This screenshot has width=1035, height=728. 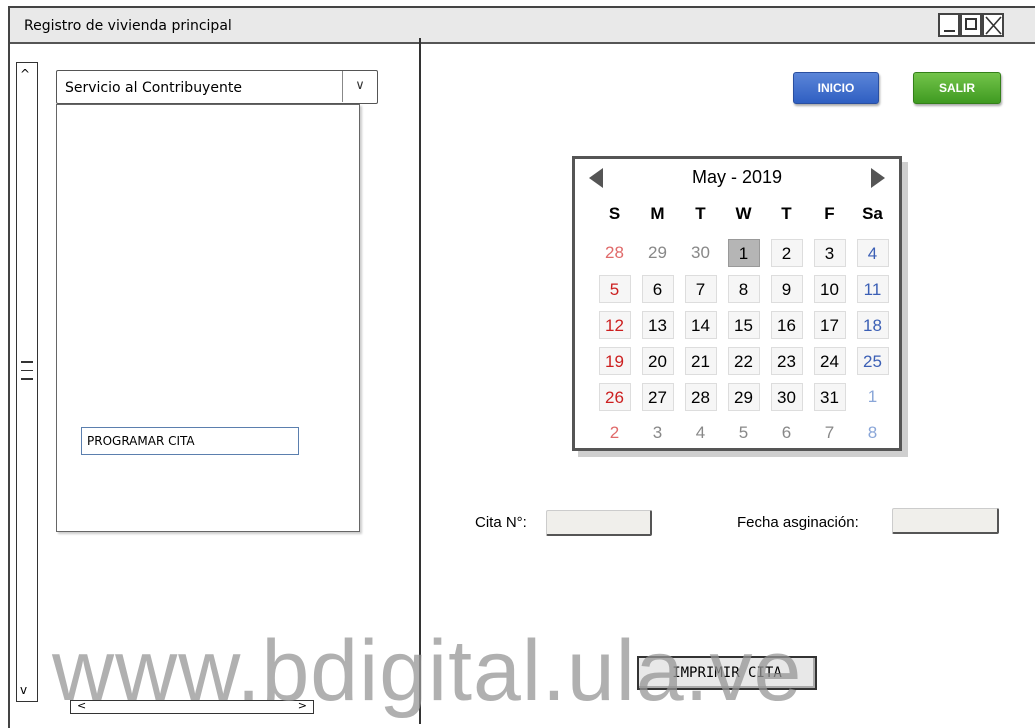 I want to click on calendar-day: 18, so click(x=872, y=329).